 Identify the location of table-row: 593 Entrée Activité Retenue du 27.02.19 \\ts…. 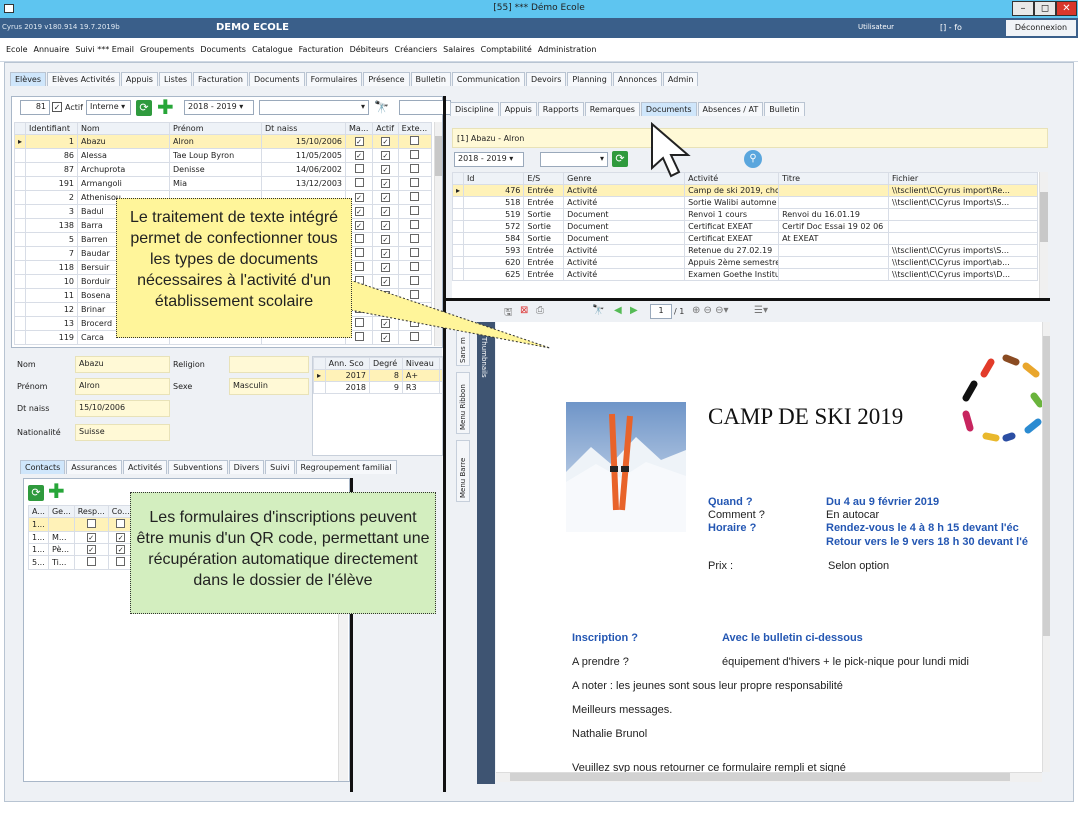
(745, 250).